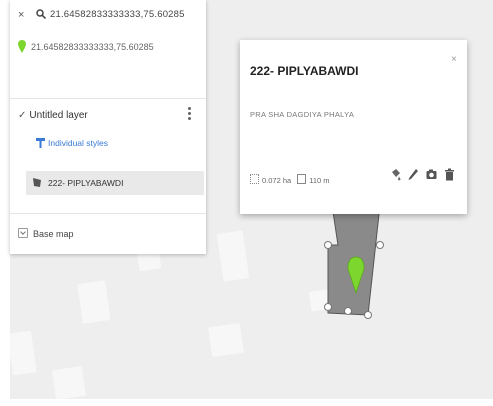 Image resolution: width=493 pixels, height=406 pixels. I want to click on popup-title: 222- PIPLYABAWDI, so click(304, 71).